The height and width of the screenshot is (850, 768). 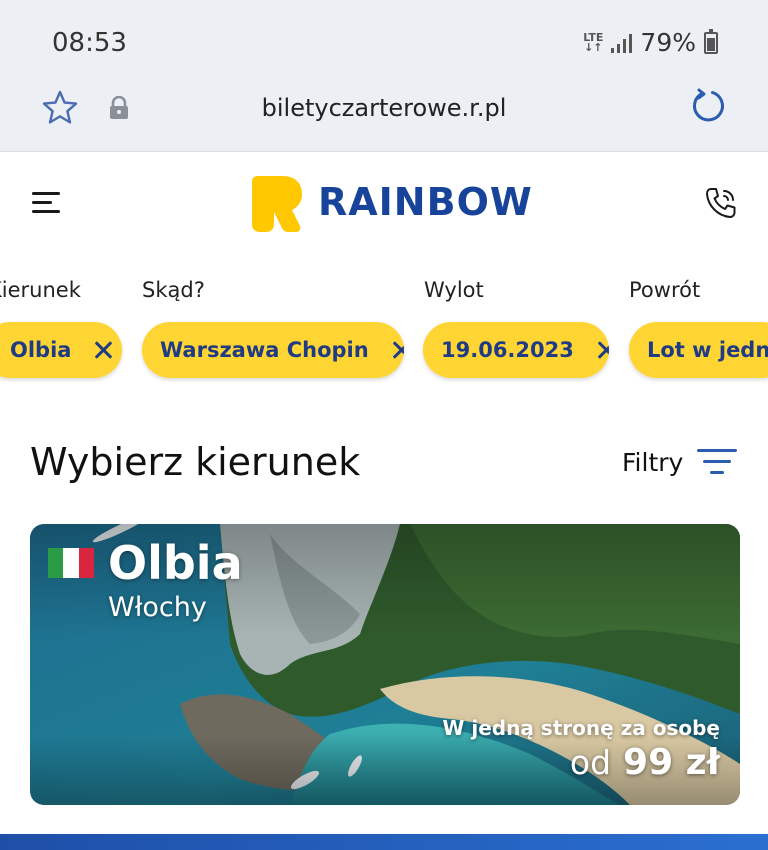 What do you see at coordinates (41, 350) in the screenshot?
I see `chip-destination-label: Olbia` at bounding box center [41, 350].